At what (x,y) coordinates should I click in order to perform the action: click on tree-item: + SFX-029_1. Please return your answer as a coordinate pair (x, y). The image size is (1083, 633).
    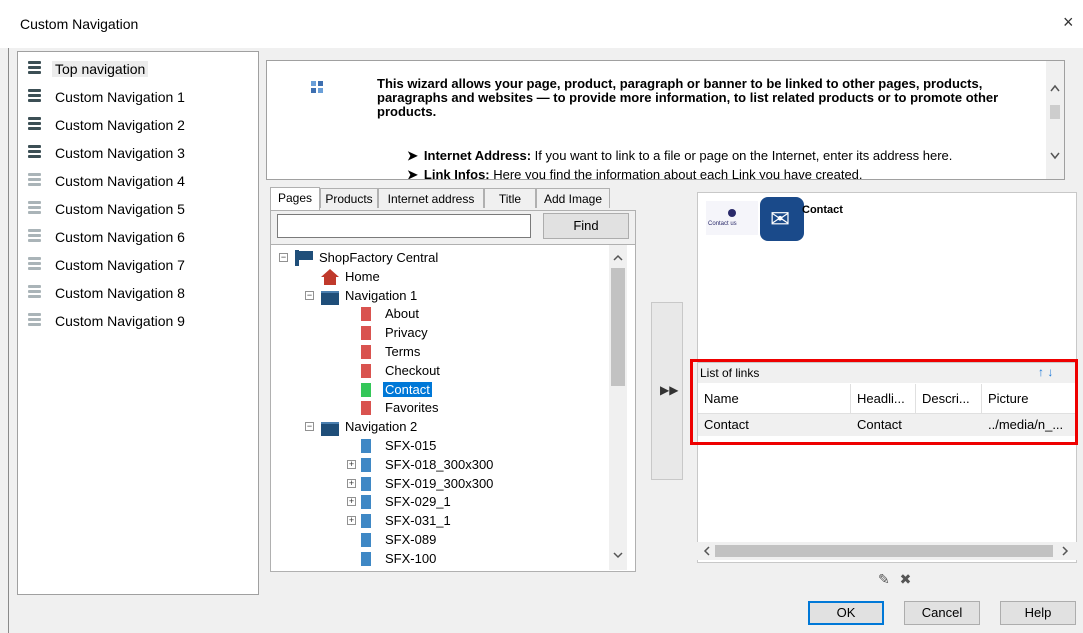
    Looking at the image, I should click on (483, 502).